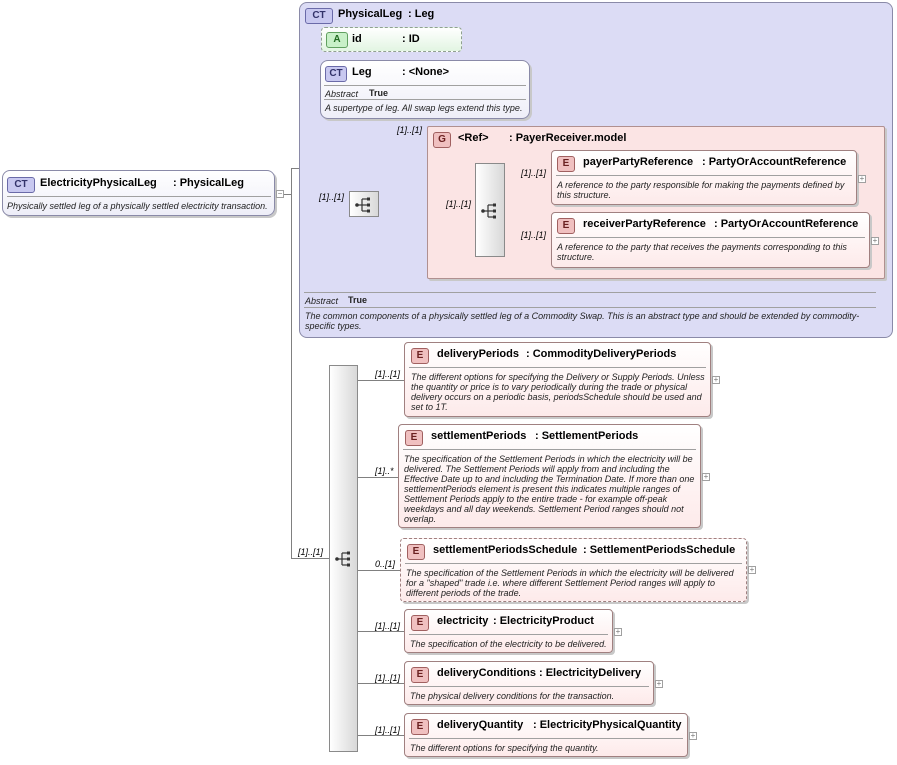 The width and height of the screenshot is (897, 765). I want to click on element-type: : ElectricityPhysicalQuantity, so click(607, 725).